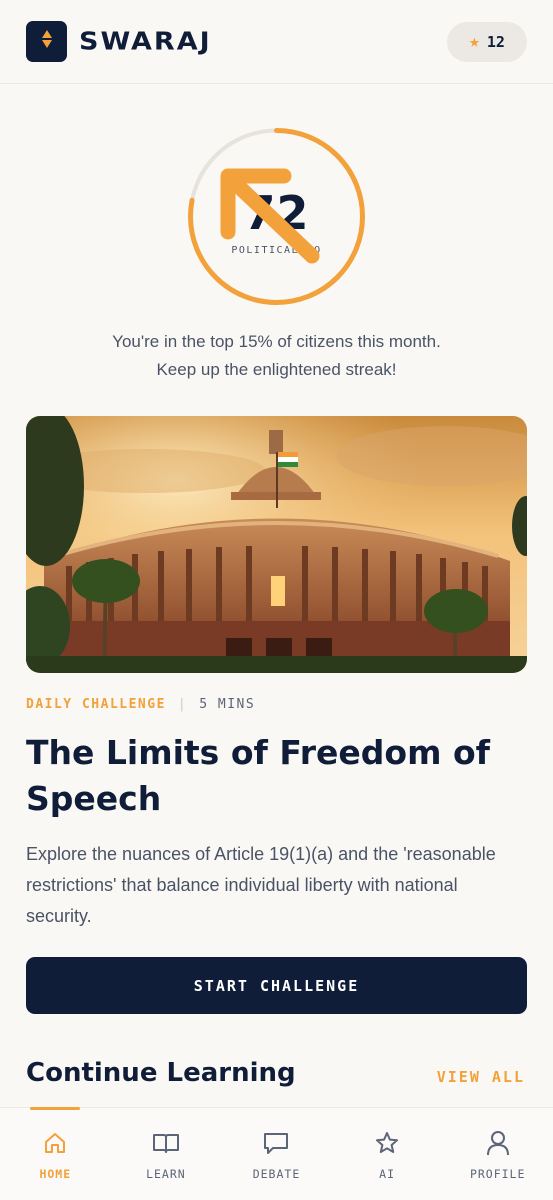  Describe the element at coordinates (387, 1143) in the screenshot. I see `star-outline-icon` at that location.